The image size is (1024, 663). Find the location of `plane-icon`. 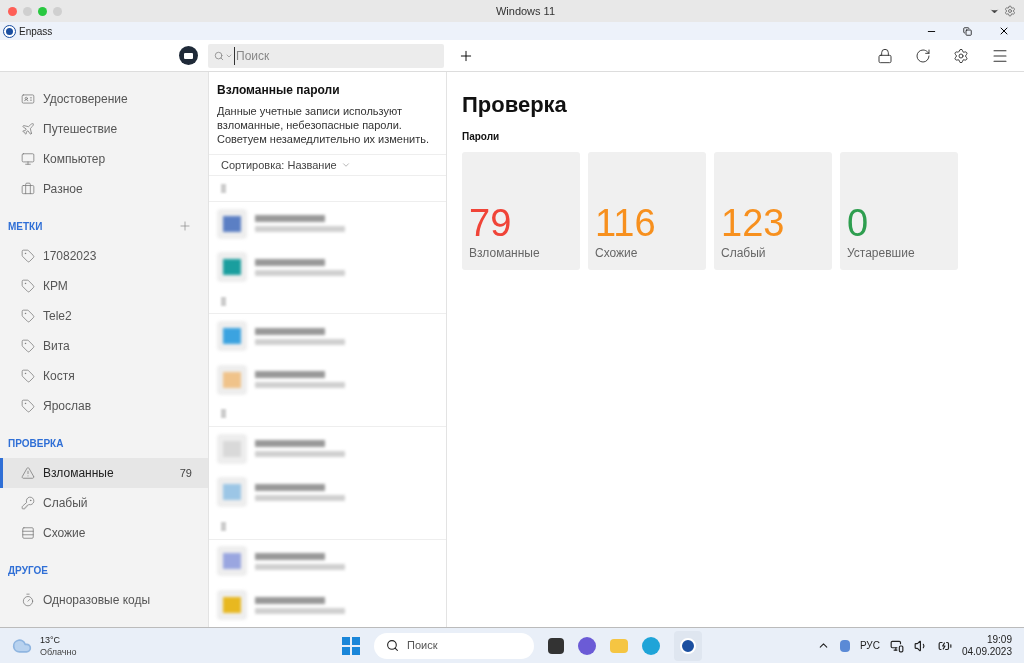

plane-icon is located at coordinates (28, 129).